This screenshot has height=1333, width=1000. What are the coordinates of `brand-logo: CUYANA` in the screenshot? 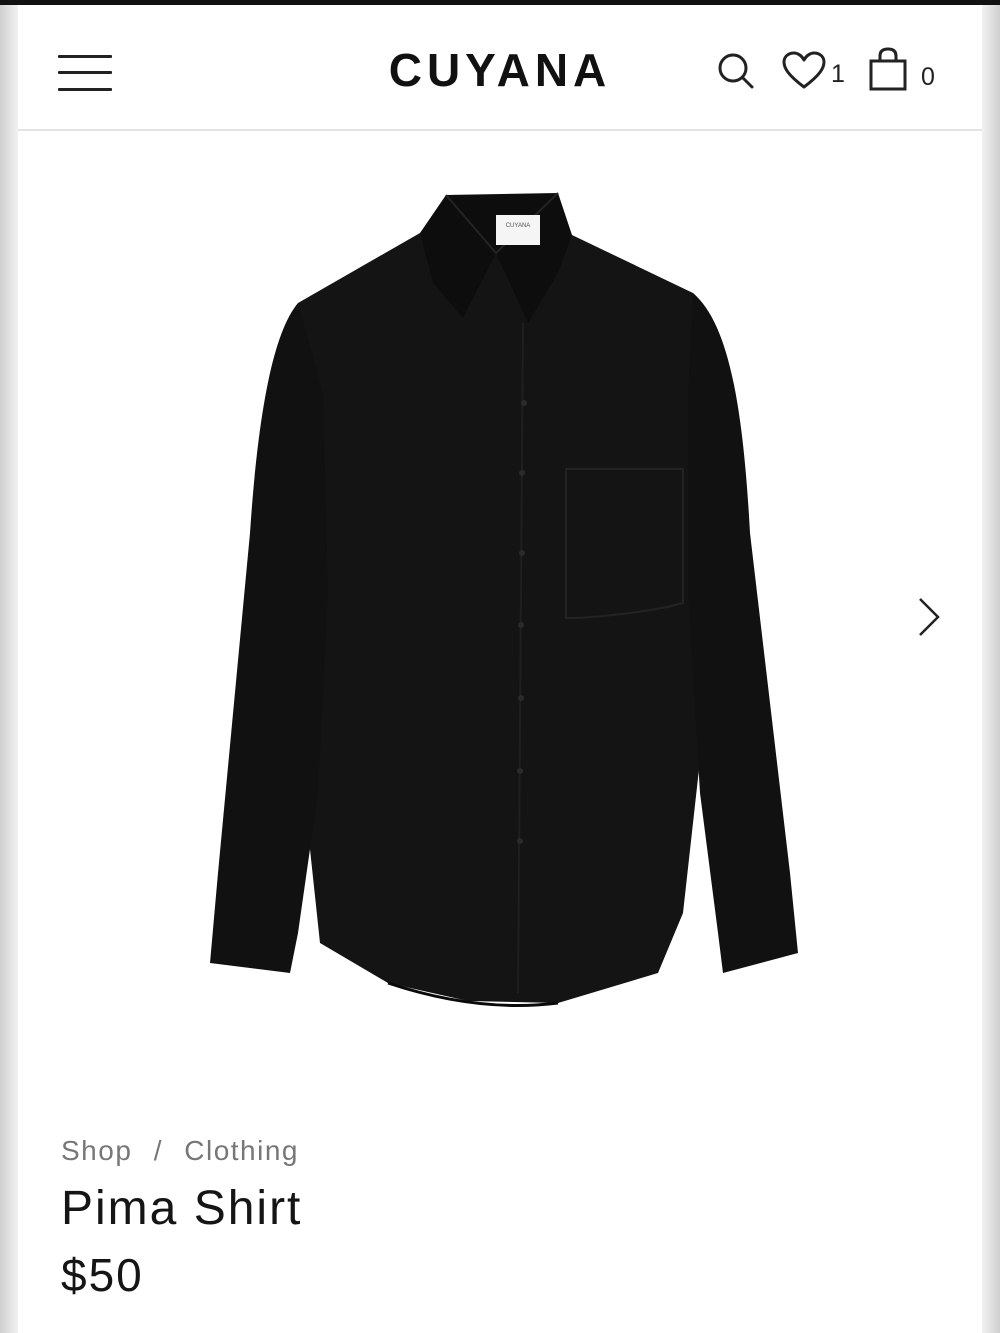 It's located at (500, 70).